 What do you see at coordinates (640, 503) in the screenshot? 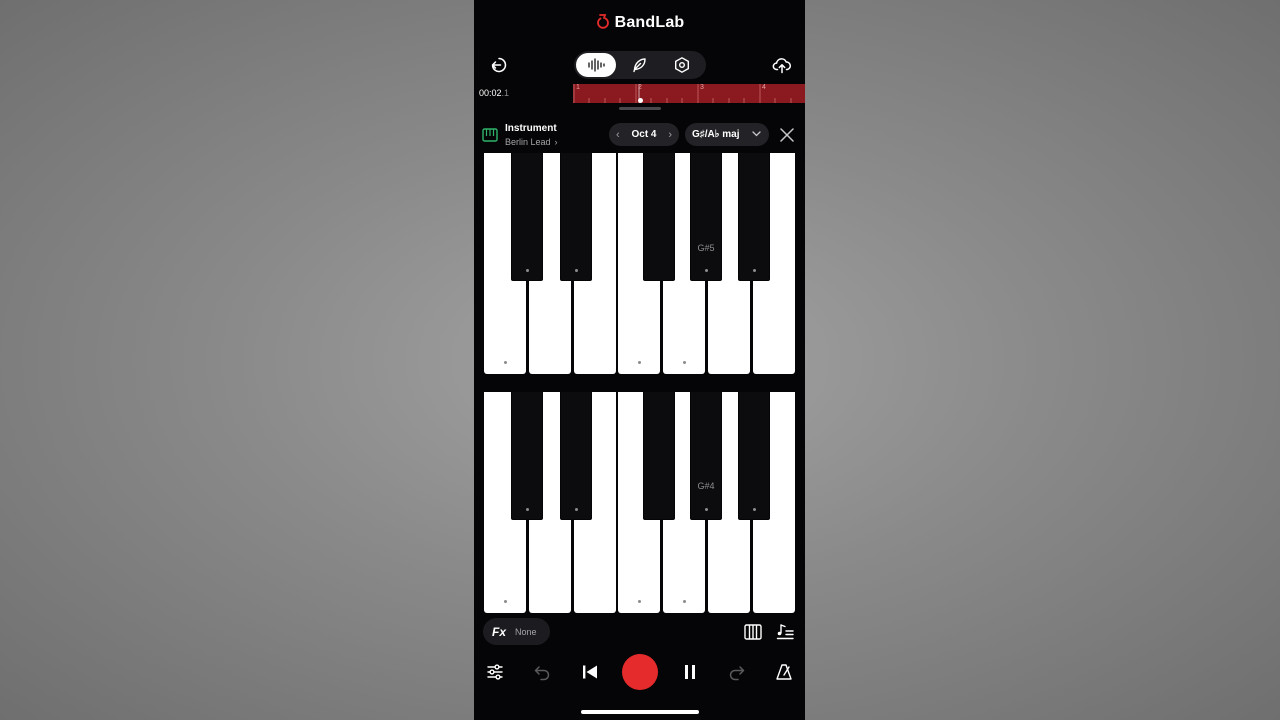
I see `piano-keyboard-lower: G#4` at bounding box center [640, 503].